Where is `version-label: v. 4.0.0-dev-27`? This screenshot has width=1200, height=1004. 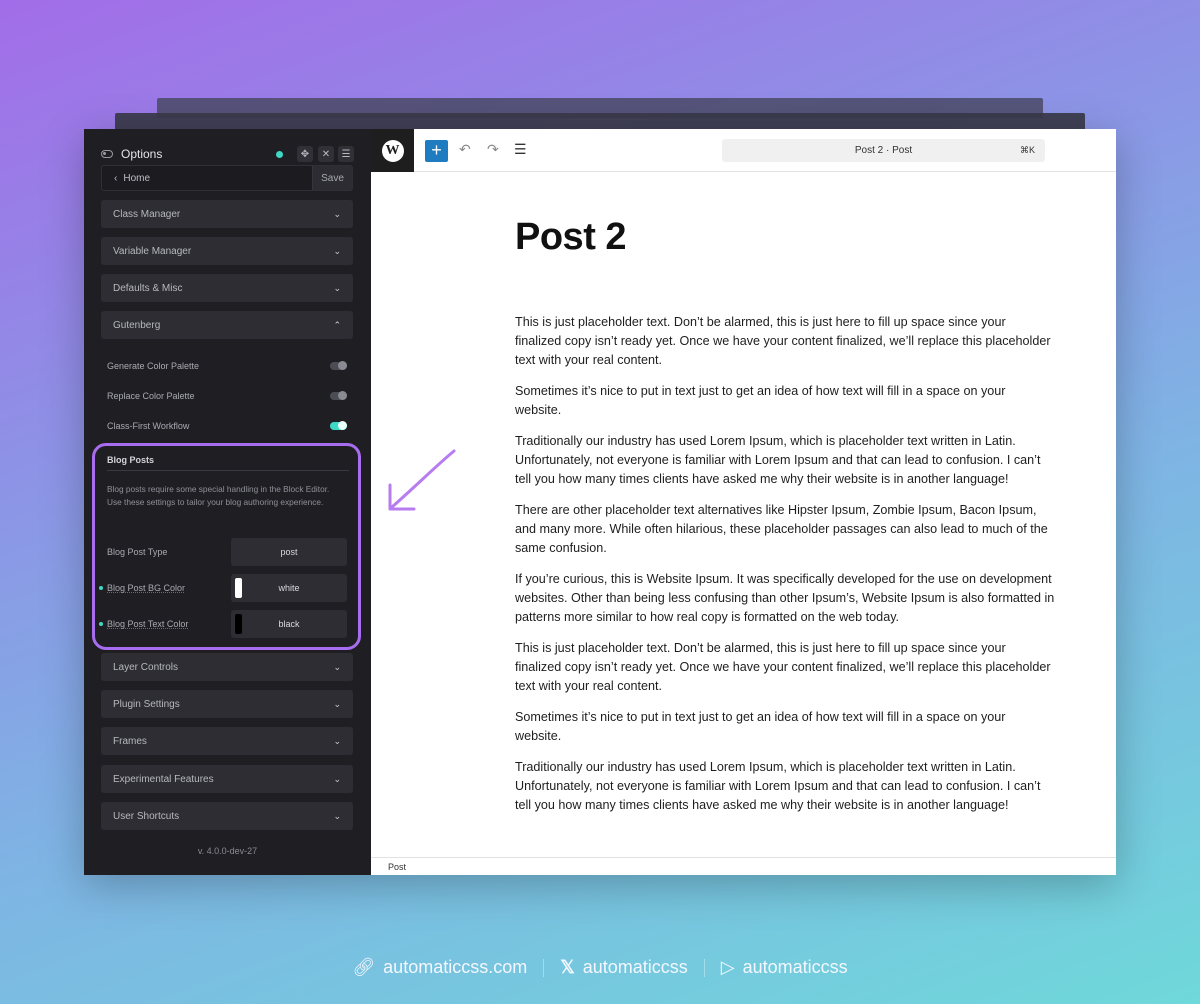 version-label: v. 4.0.0-dev-27 is located at coordinates (227, 851).